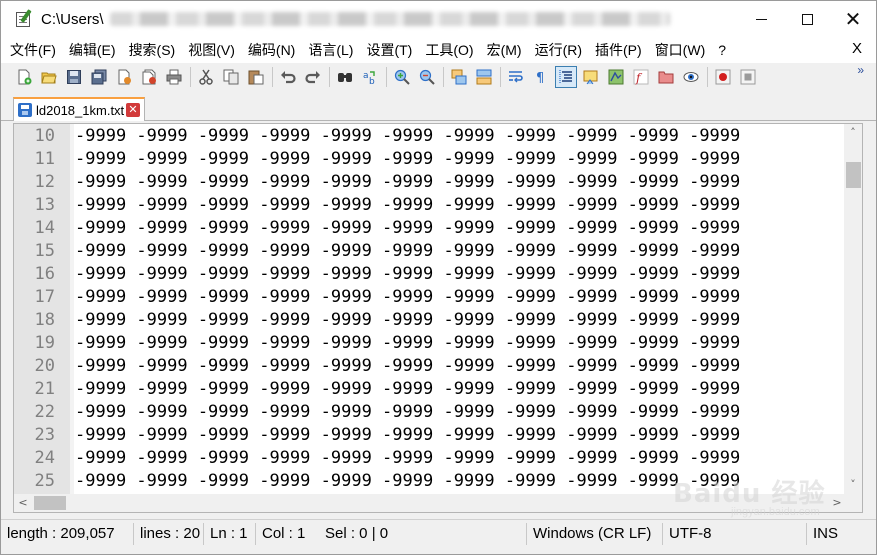 Image resolution: width=877 pixels, height=555 pixels. I want to click on horizontal-scroll-thumb, so click(50, 503).